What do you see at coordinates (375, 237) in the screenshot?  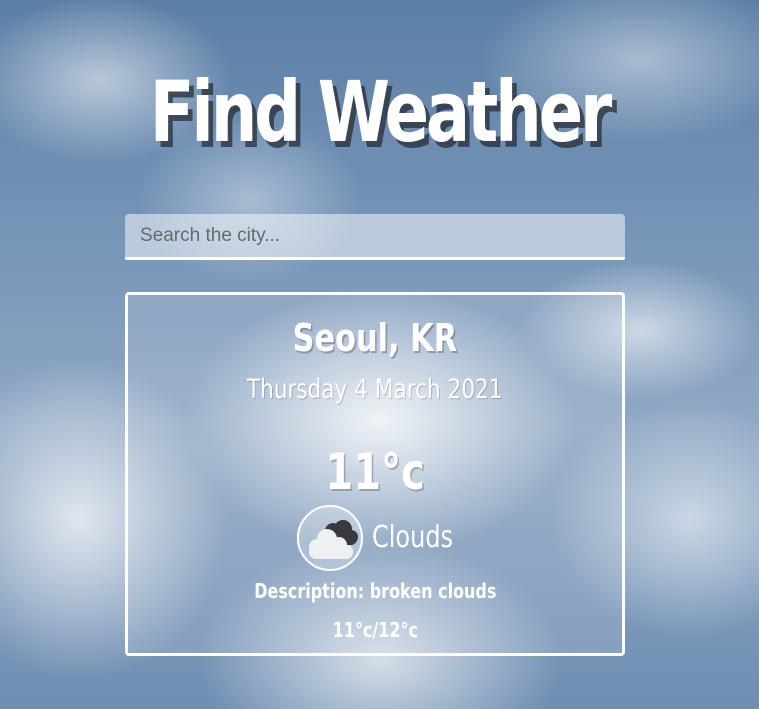 I see `city-search-input` at bounding box center [375, 237].